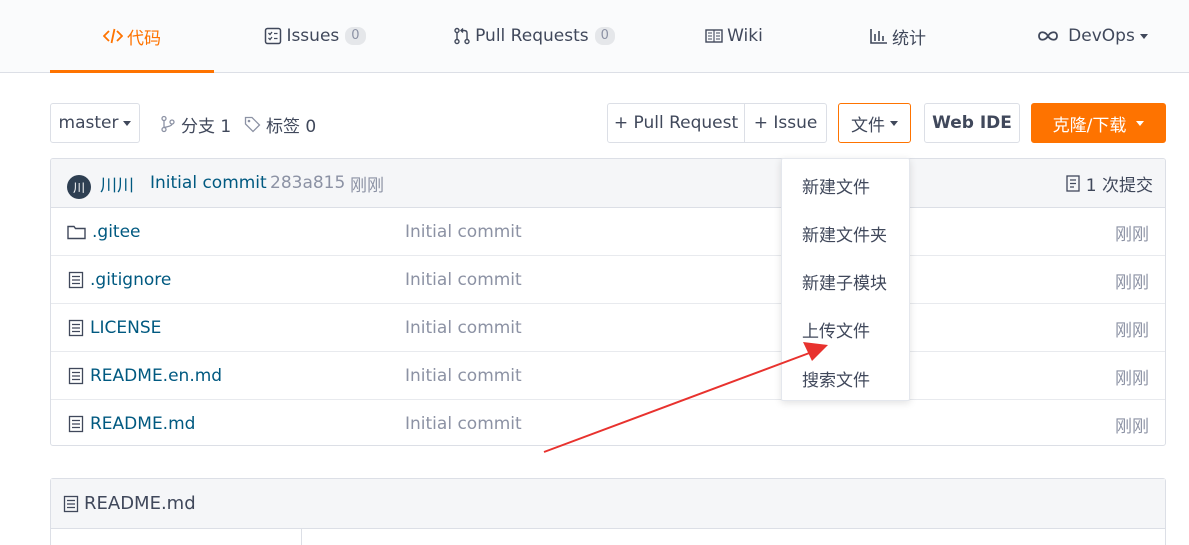  I want to click on tab-devops-label: DevOps, so click(1101, 36).